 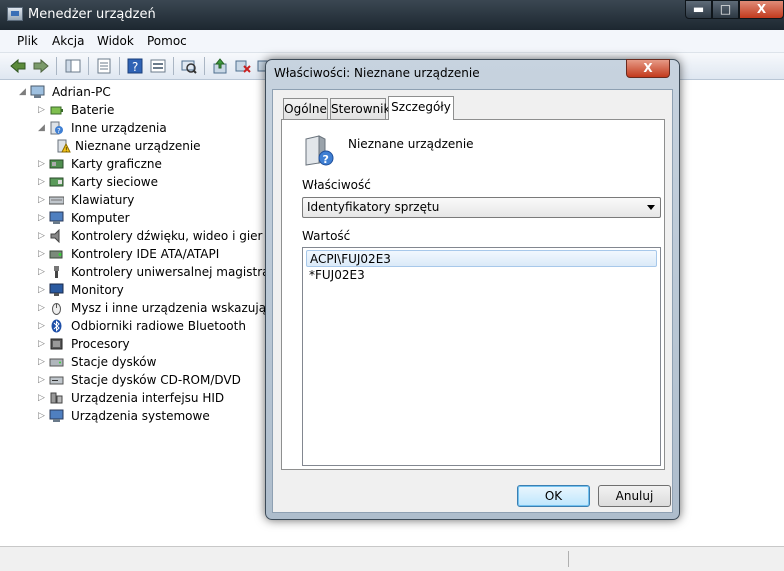 I want to click on forward-arrow-icon, so click(x=41, y=66).